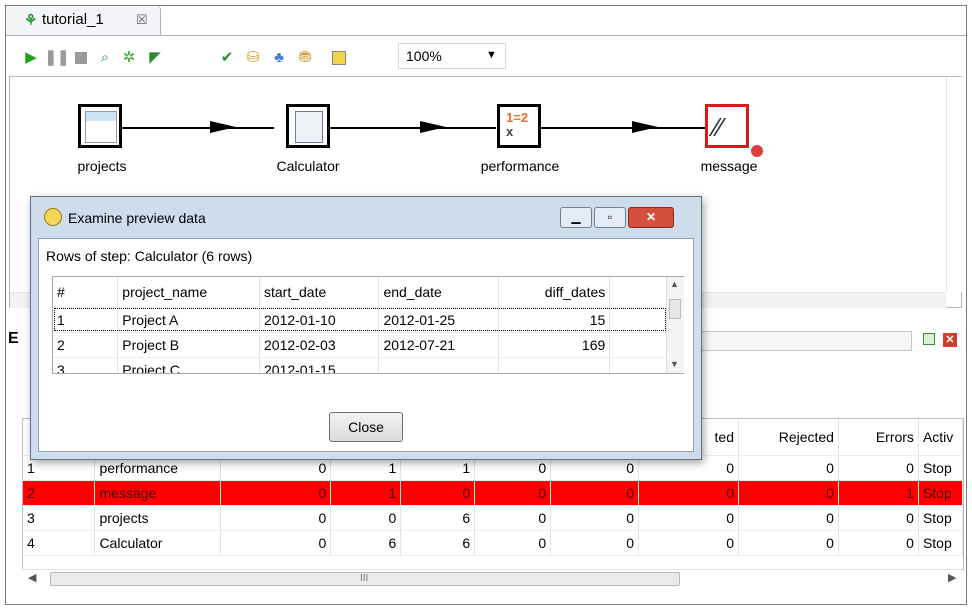 The width and height of the screenshot is (972, 610). Describe the element at coordinates (929, 339) in the screenshot. I see `maximize-panel-icon` at that location.